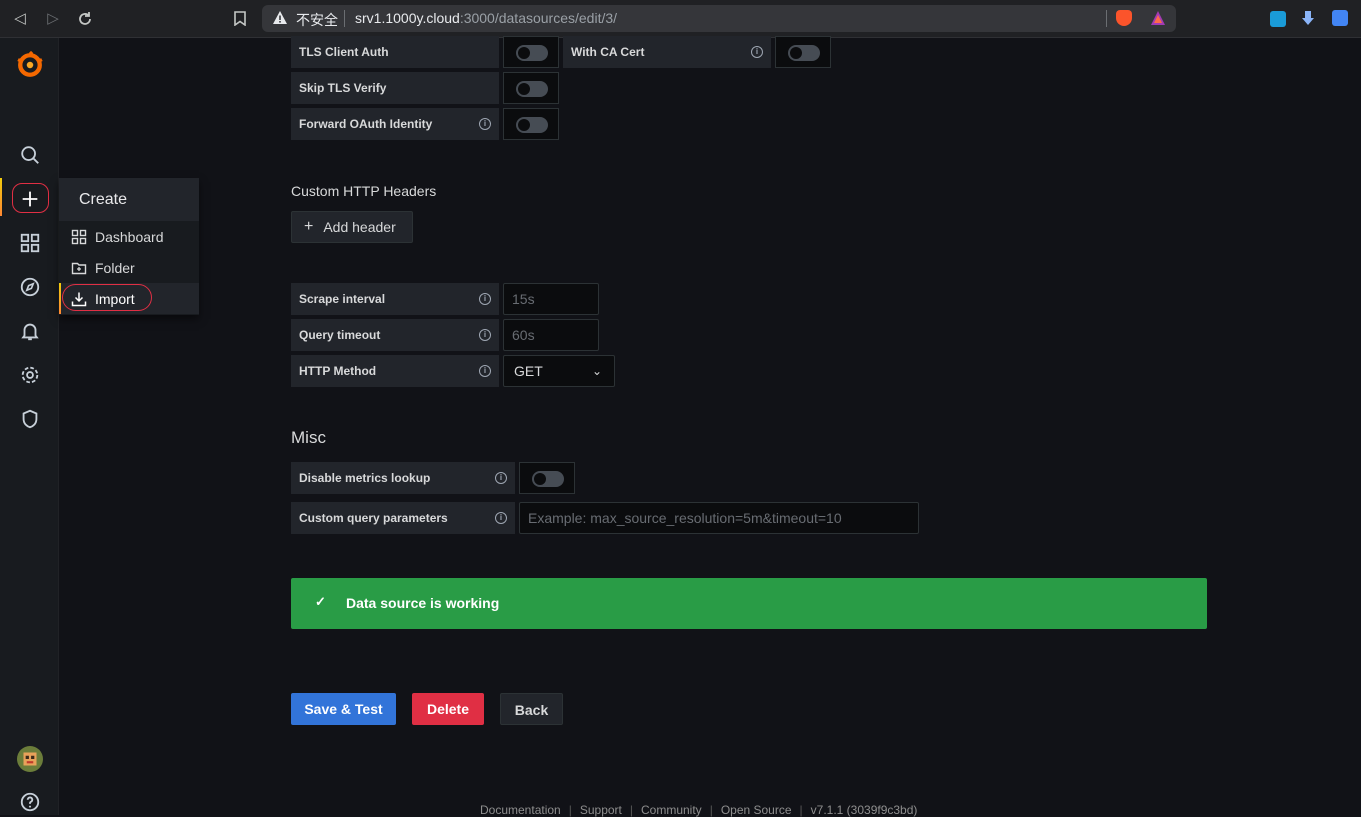  Describe the element at coordinates (373, 518) in the screenshot. I see `custom-query-text: Custom query parameters` at that location.